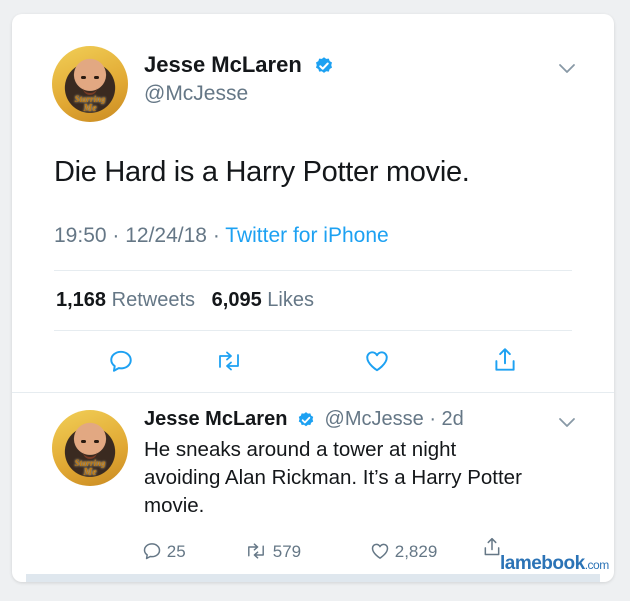 The image size is (630, 601). I want to click on bottom-bar, so click(313, 578).